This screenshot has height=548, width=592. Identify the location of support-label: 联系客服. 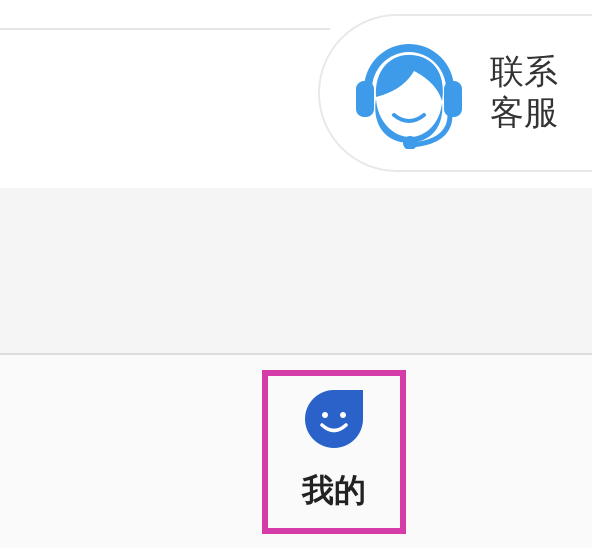
(524, 93).